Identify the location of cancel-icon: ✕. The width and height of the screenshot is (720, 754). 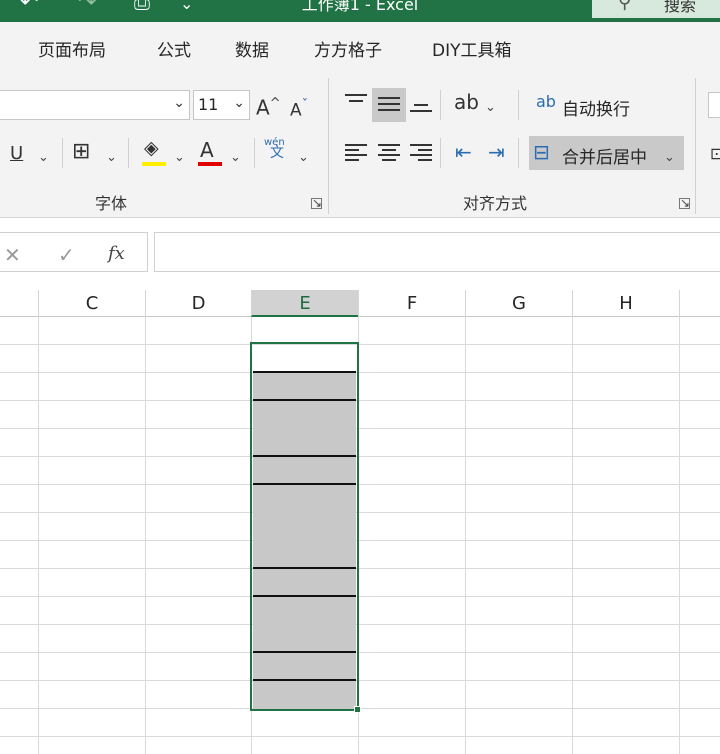
(12, 255).